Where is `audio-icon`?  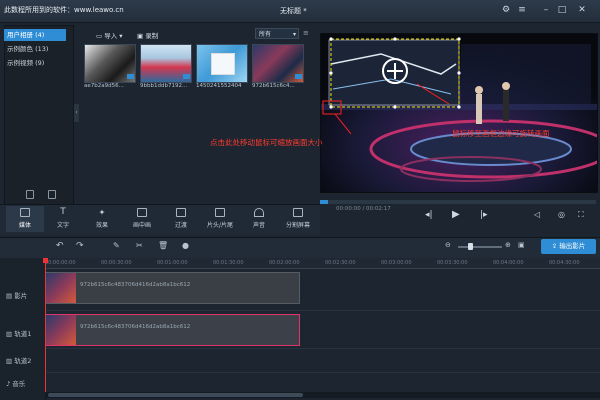
audio-icon is located at coordinates (259, 212).